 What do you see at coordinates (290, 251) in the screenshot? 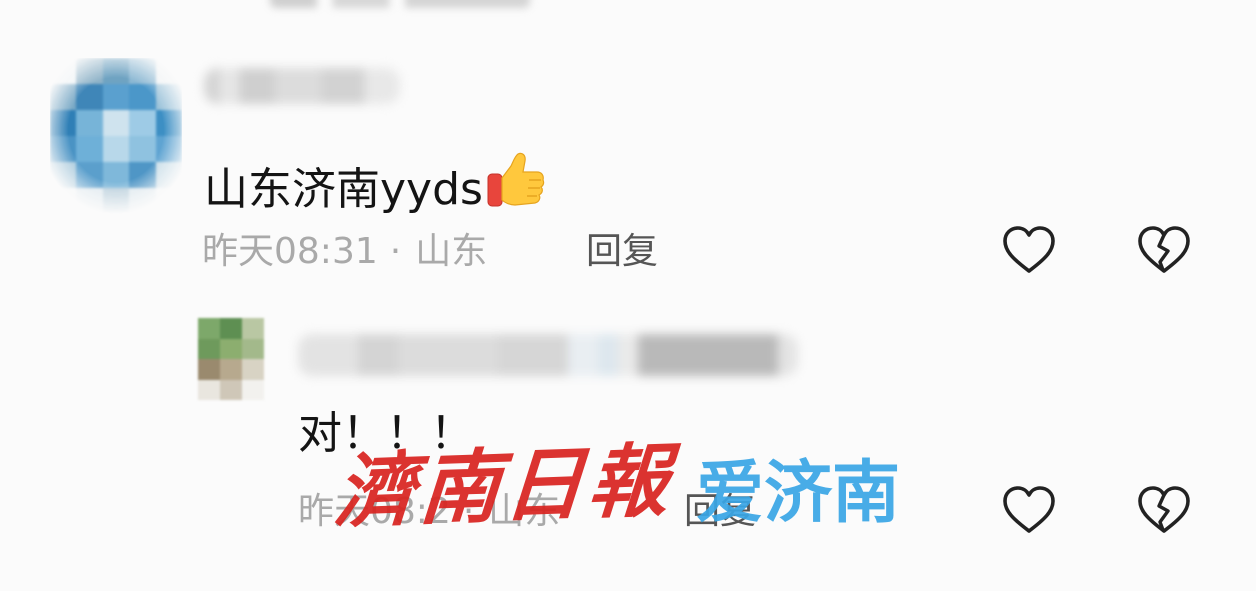
I see `comment-time: 昨天08:31` at bounding box center [290, 251].